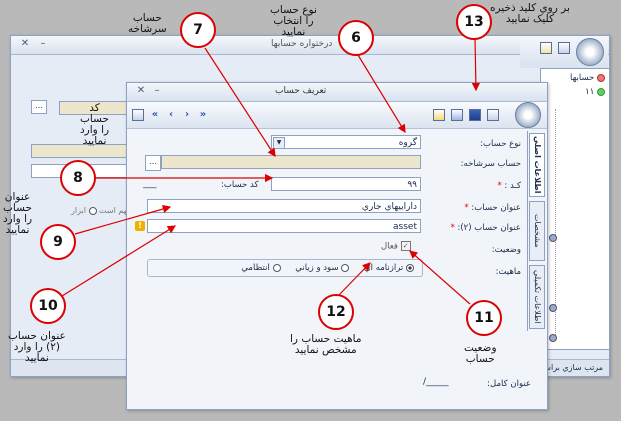  What do you see at coordinates (346, 184) in the screenshot?
I see `code-input: ۹۹` at bounding box center [346, 184].